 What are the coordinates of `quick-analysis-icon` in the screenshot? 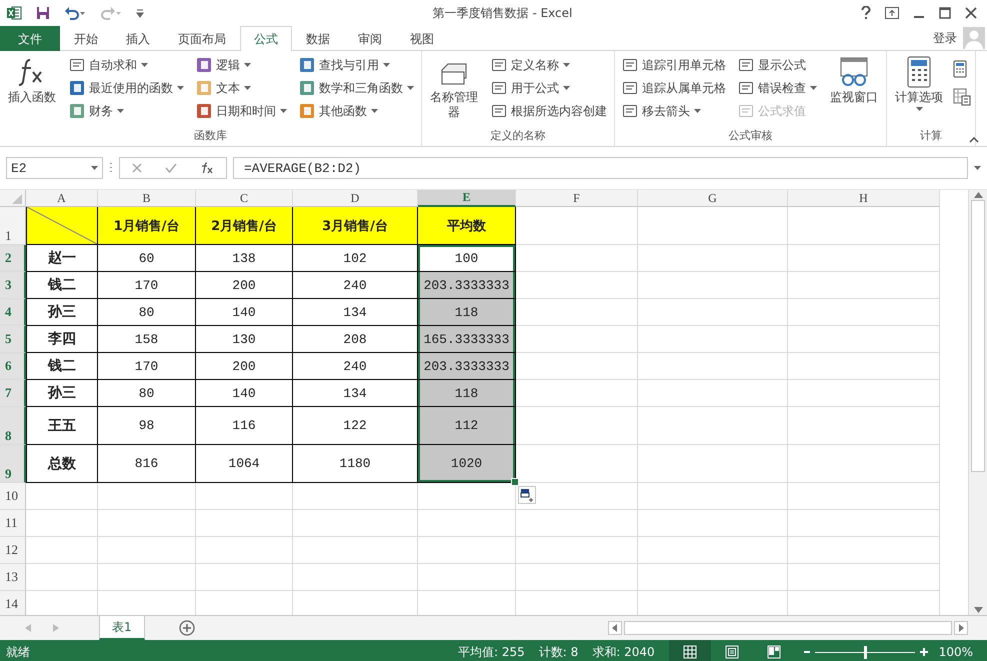 It's located at (527, 495).